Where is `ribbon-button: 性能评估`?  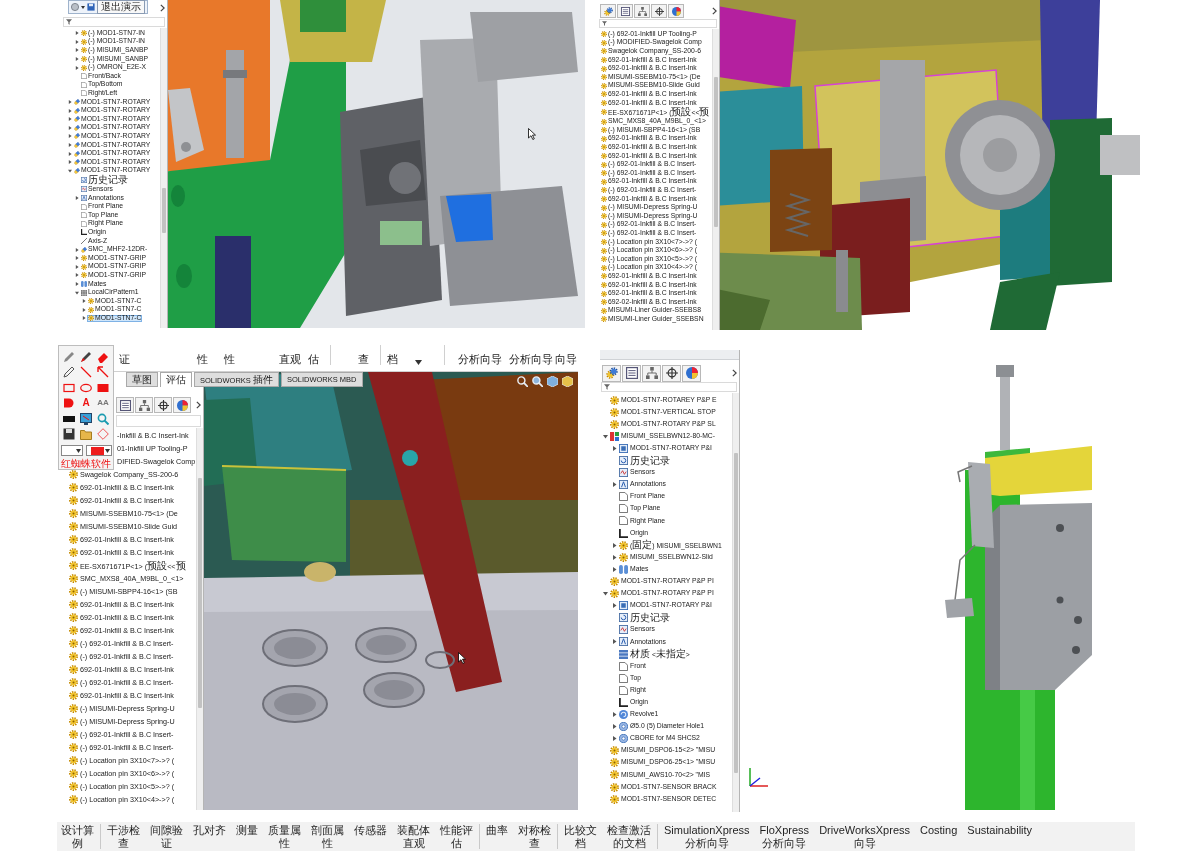 ribbon-button: 性能评估 is located at coordinates (456, 837).